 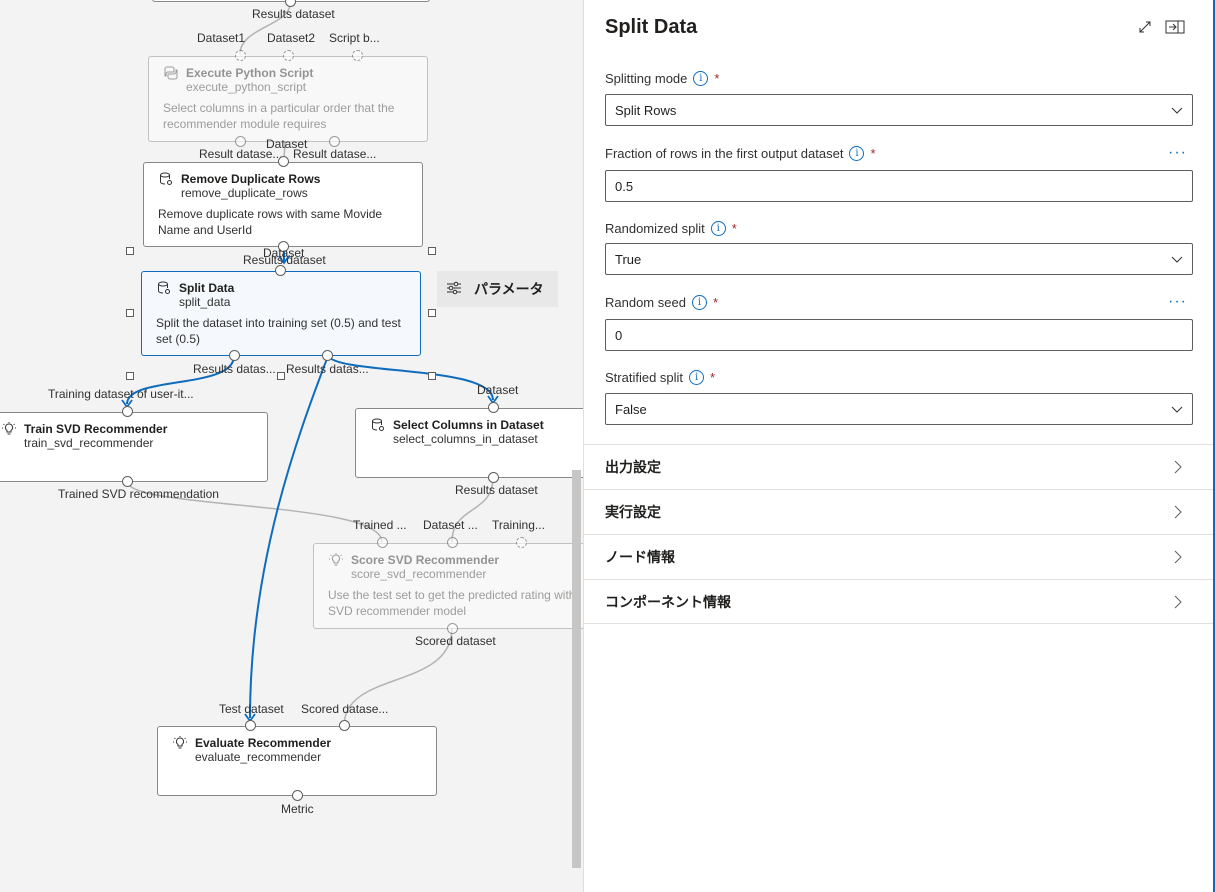 I want to click on port-out-select-results, so click(x=493, y=477).